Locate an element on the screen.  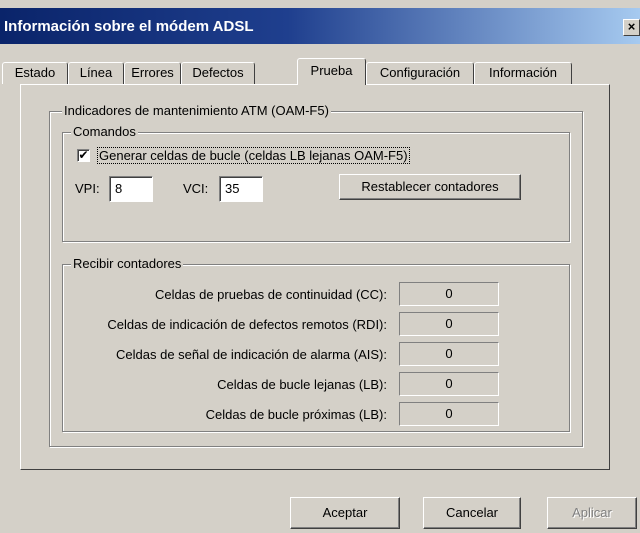
reset-counters-button: Restablecer contadores is located at coordinates (430, 187).